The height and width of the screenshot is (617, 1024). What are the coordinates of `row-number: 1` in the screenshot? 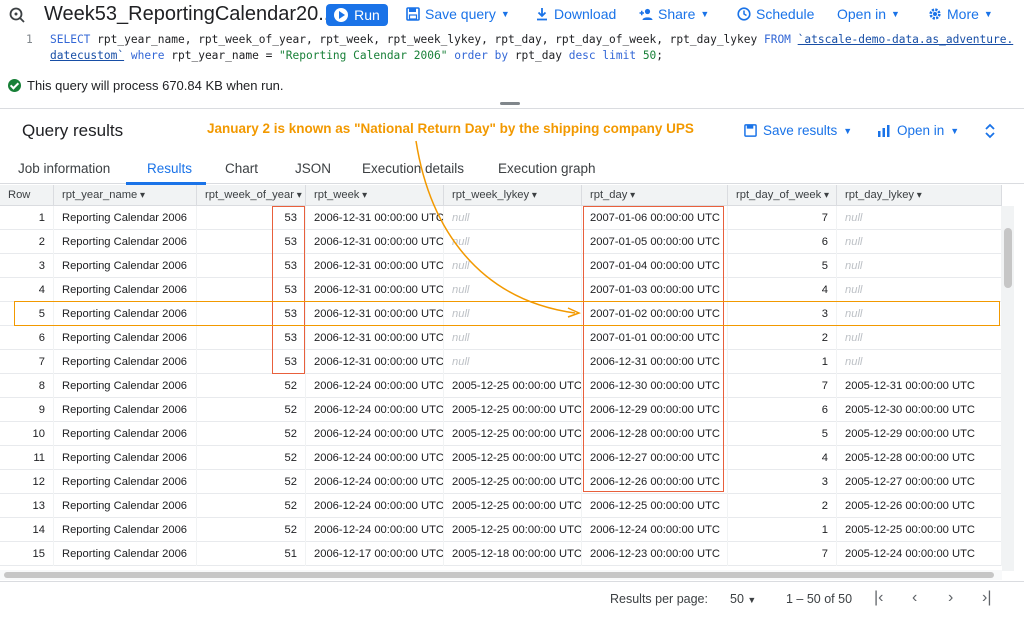 It's located at (27, 218).